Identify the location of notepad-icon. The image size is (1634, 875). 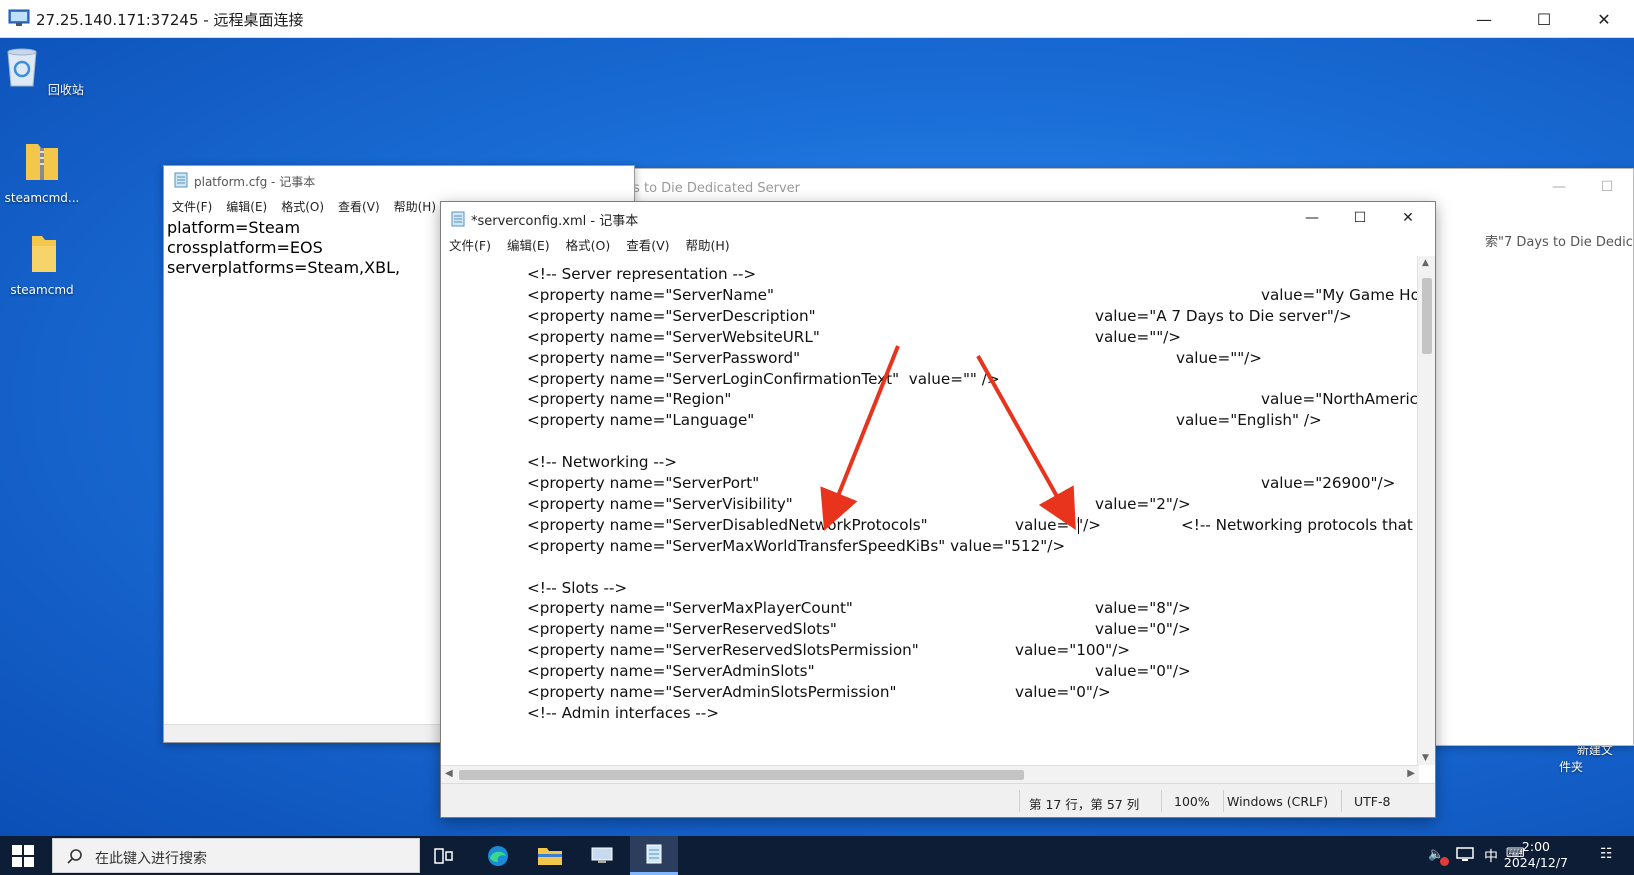
(654, 854).